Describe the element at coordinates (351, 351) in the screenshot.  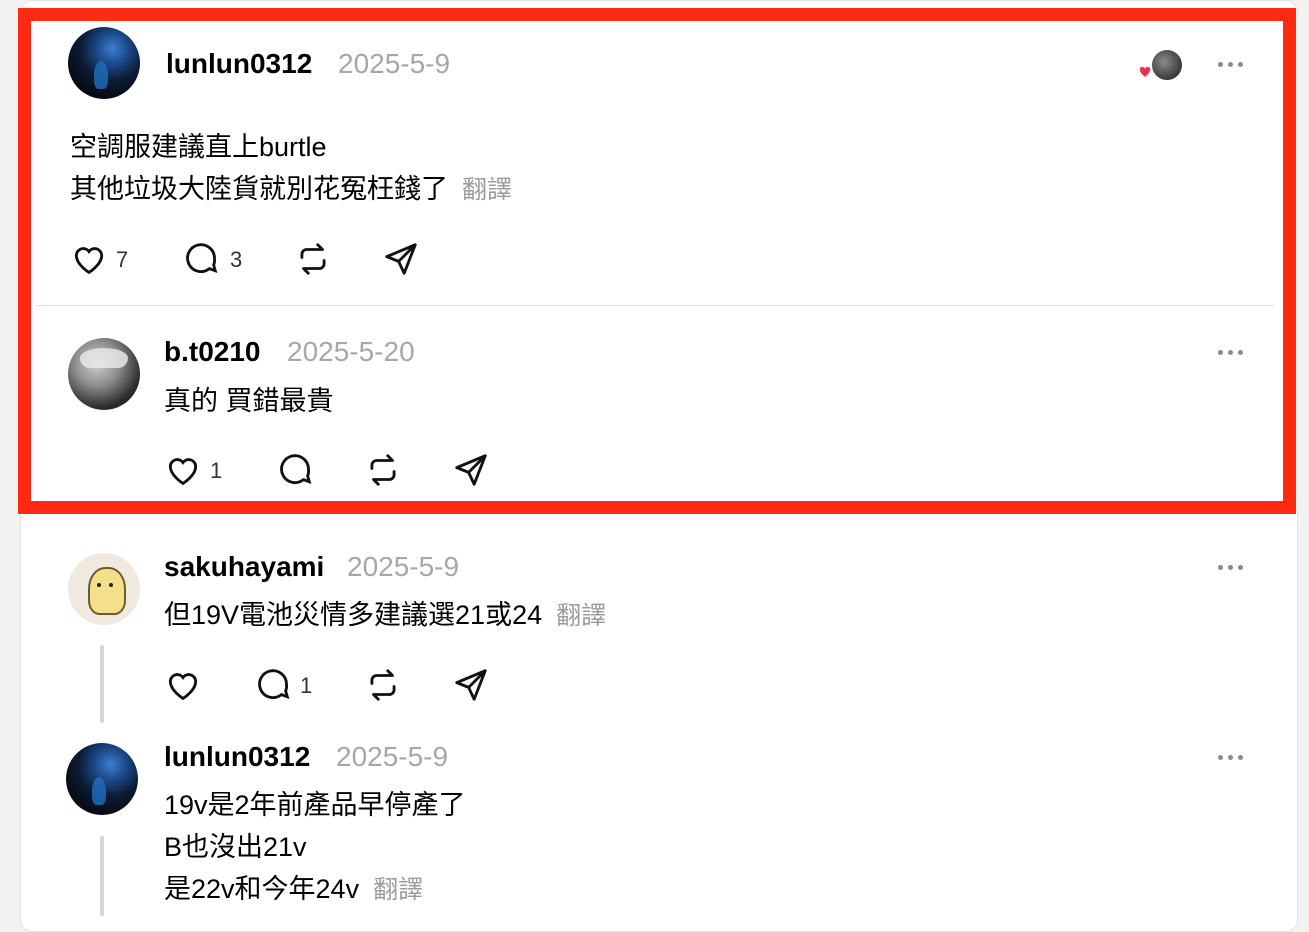
I see `post-date: 2025-5-20` at that location.